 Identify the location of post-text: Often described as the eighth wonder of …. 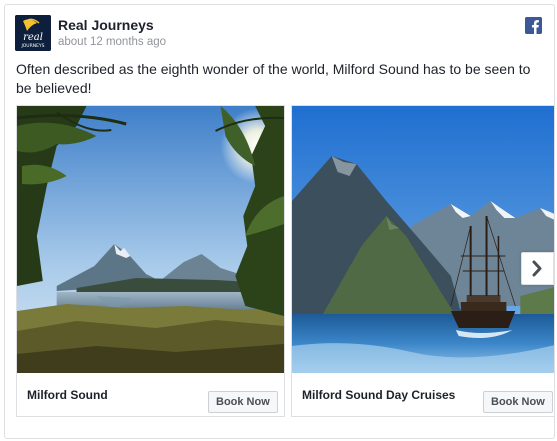
(273, 78).